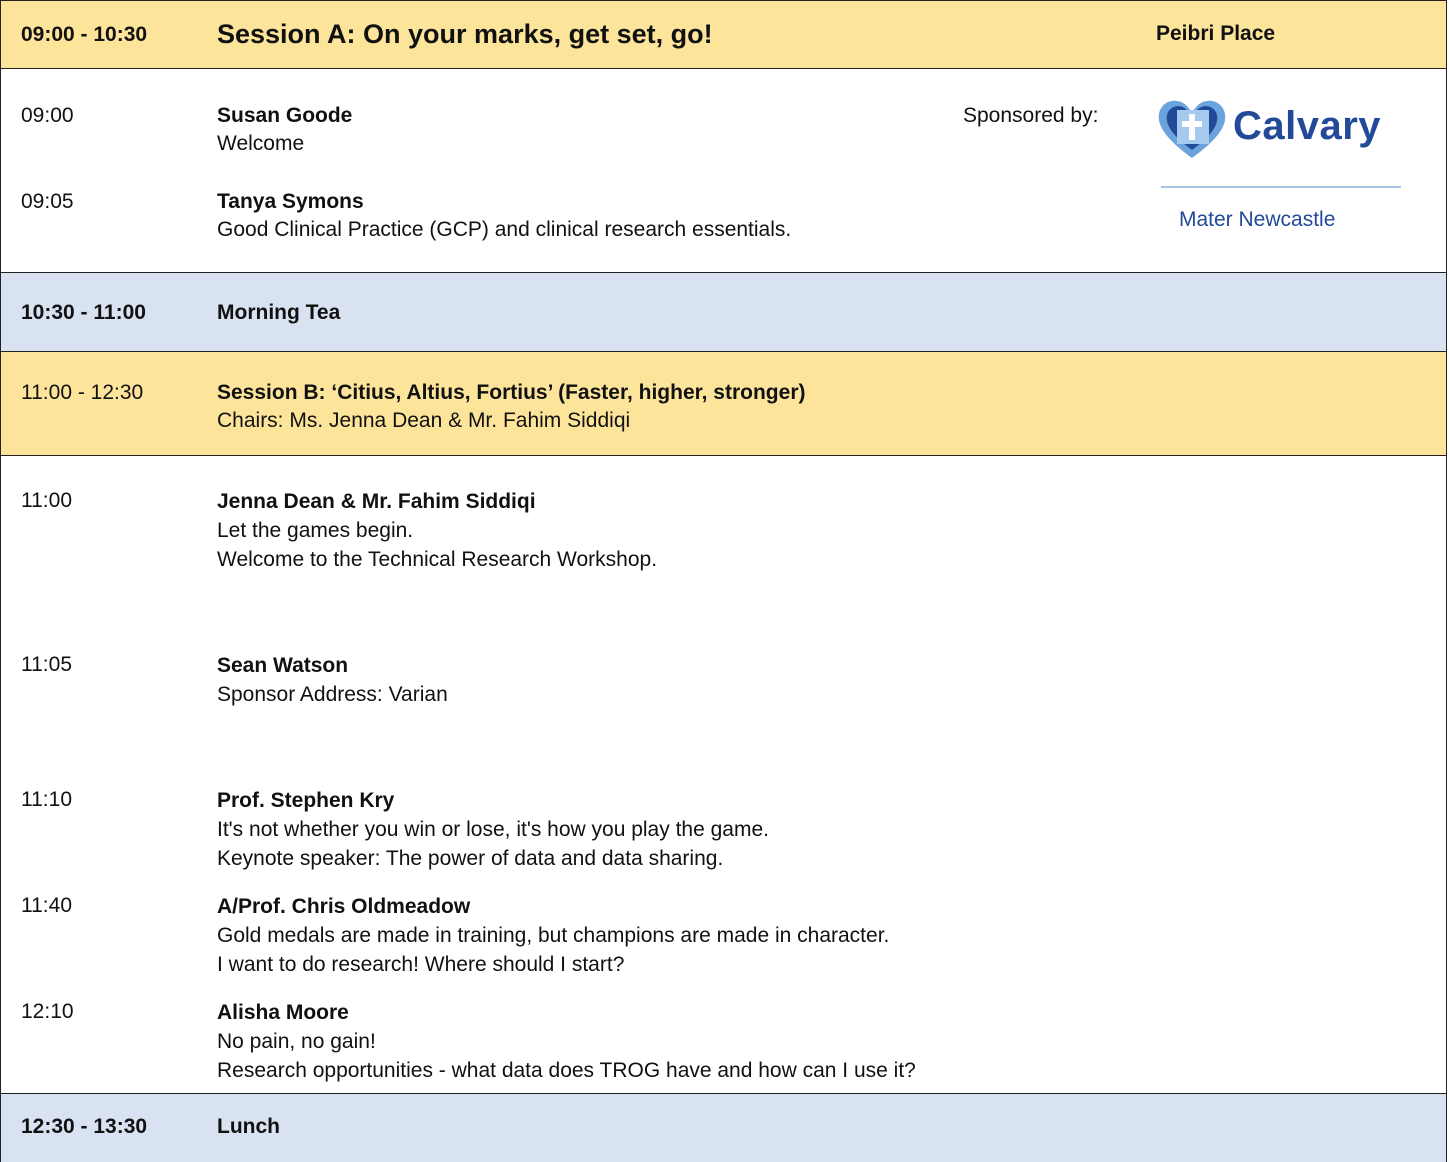  What do you see at coordinates (248, 1126) in the screenshot?
I see `break-title: Lunch` at bounding box center [248, 1126].